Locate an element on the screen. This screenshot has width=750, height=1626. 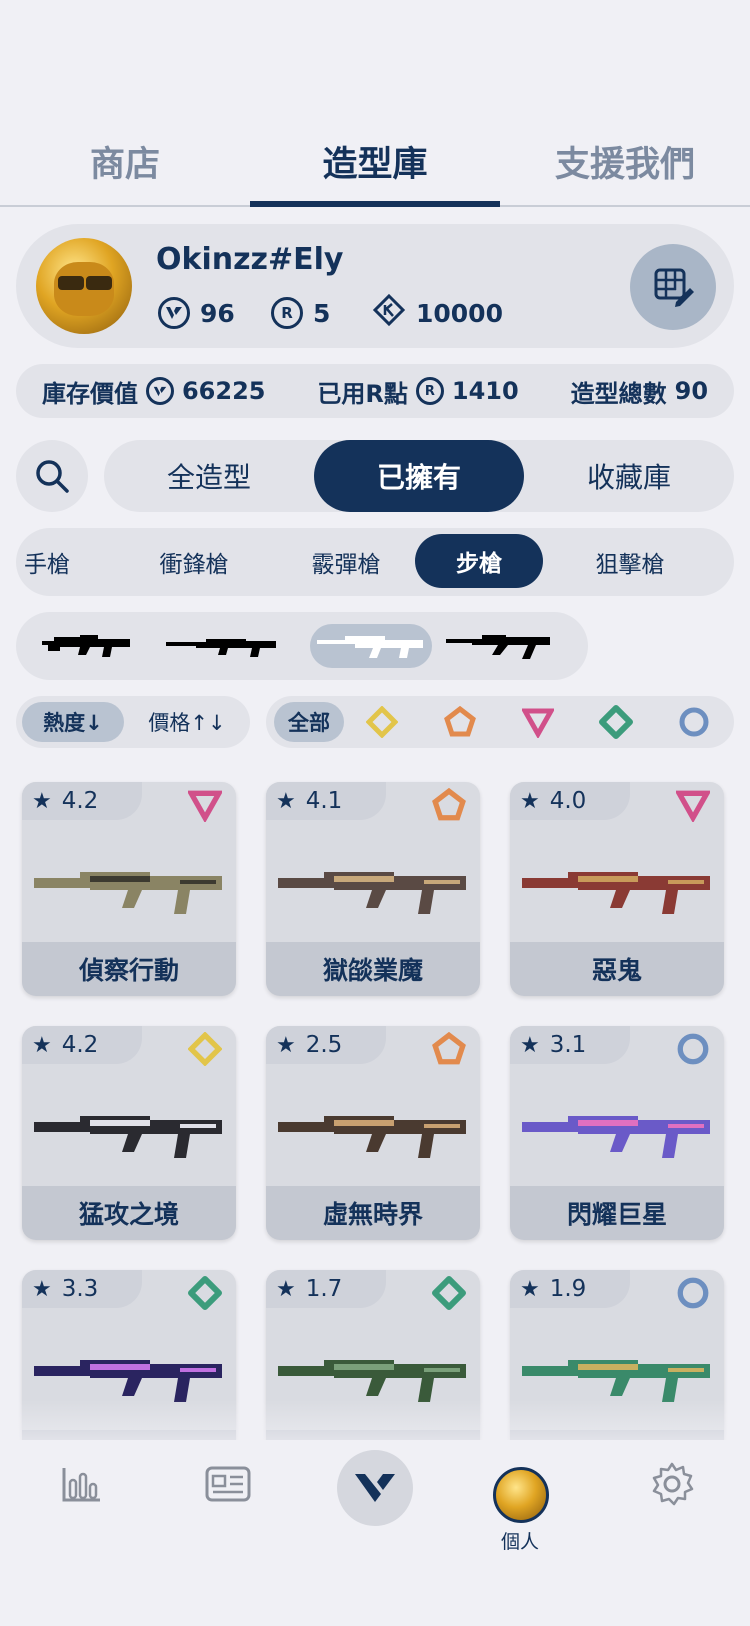
sort-price: 價格↑↓ is located at coordinates (187, 722).